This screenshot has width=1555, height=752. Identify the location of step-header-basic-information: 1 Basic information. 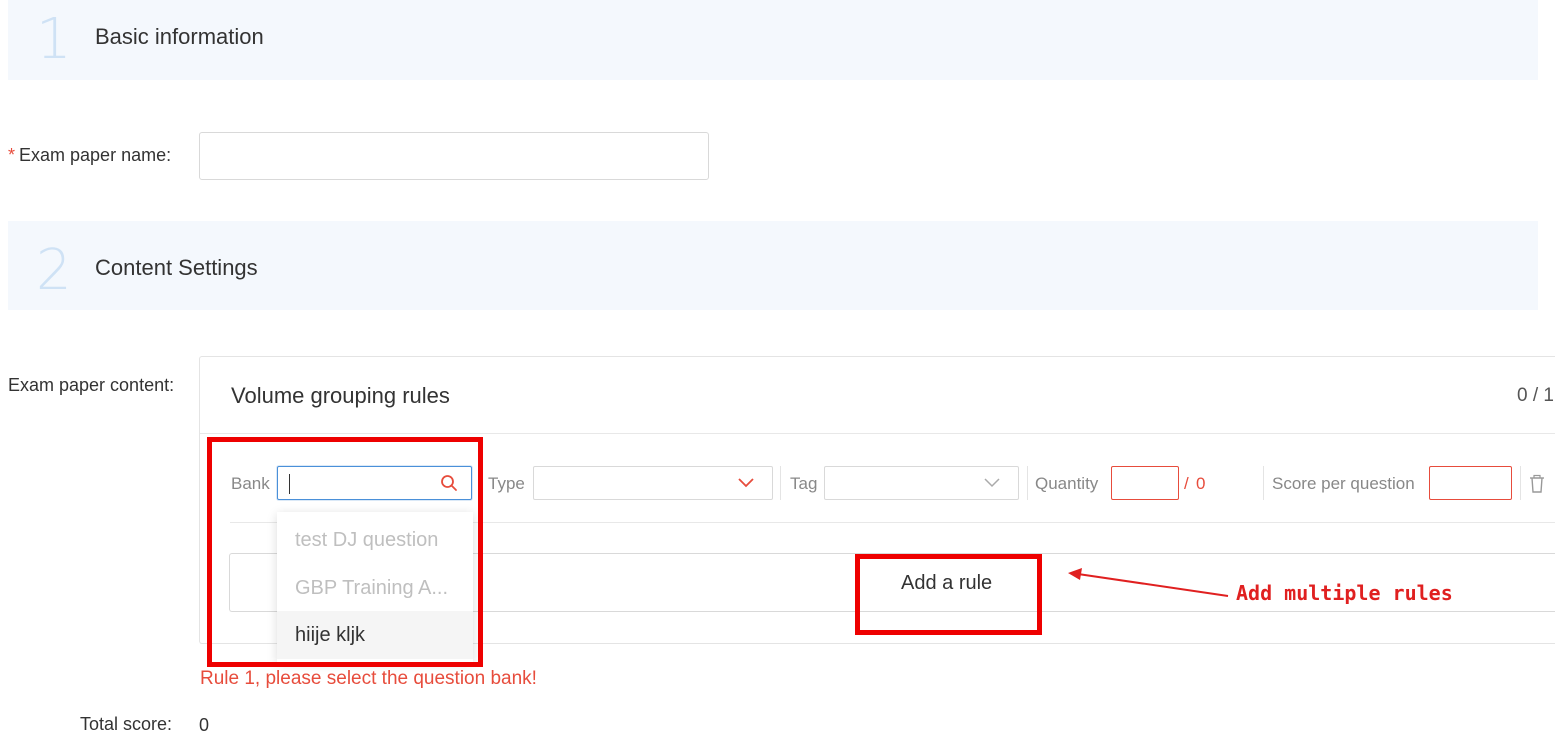
(773, 40).